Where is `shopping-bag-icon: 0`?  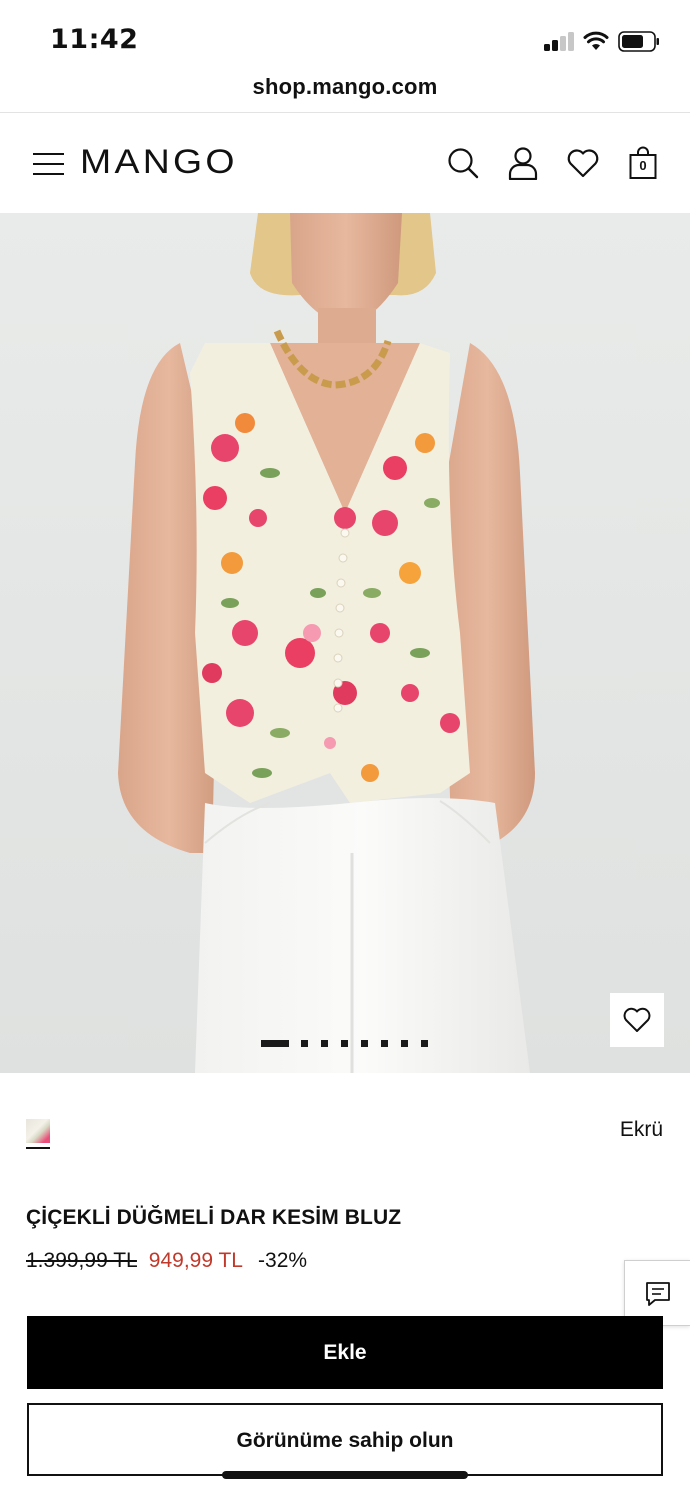 shopping-bag-icon: 0 is located at coordinates (643, 163).